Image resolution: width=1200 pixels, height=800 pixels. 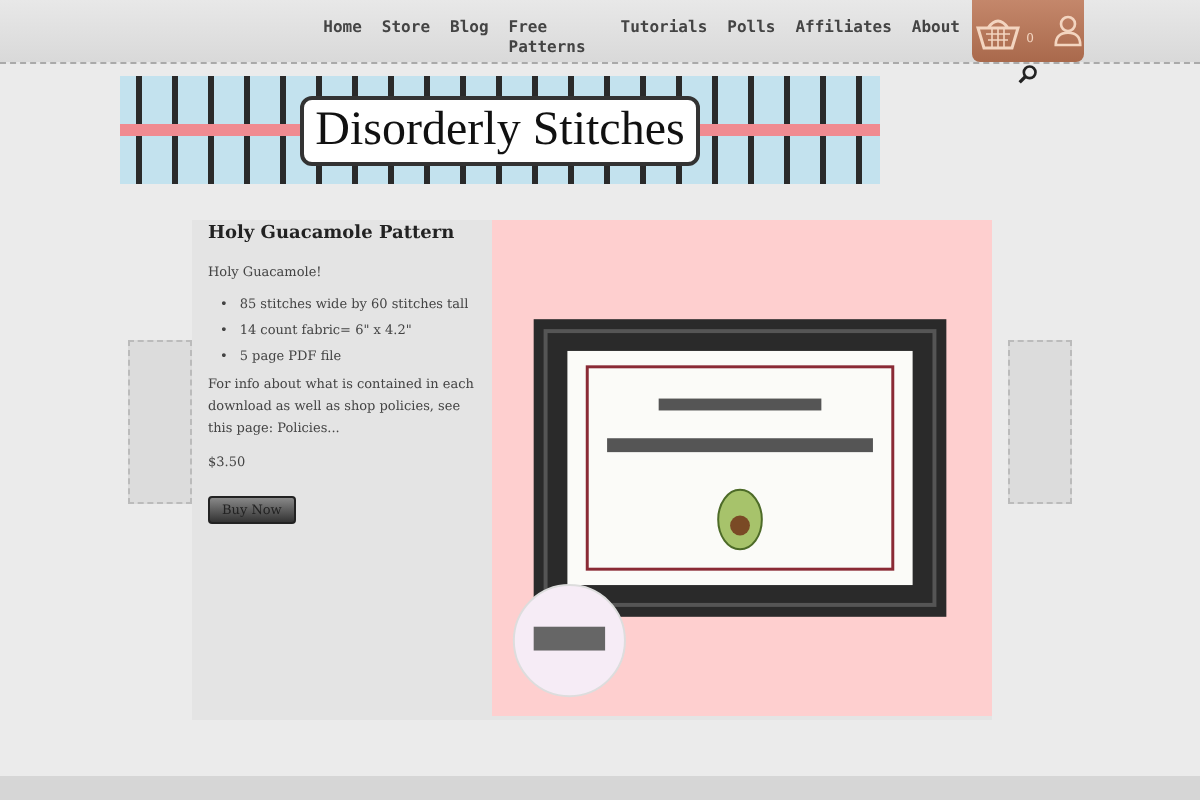 What do you see at coordinates (544, 38) in the screenshot?
I see `nav-link: Free Patterns` at bounding box center [544, 38].